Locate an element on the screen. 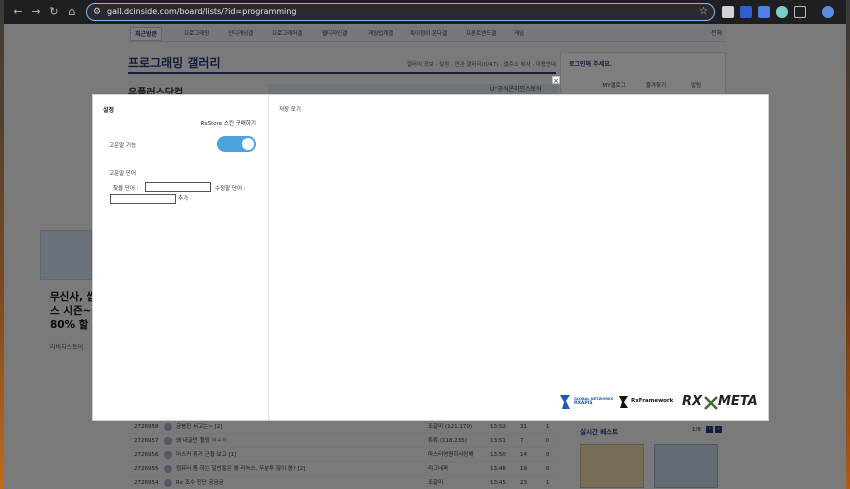 This screenshot has width=850, height=489. saved-list-title: 저장 모기 is located at coordinates (290, 110).